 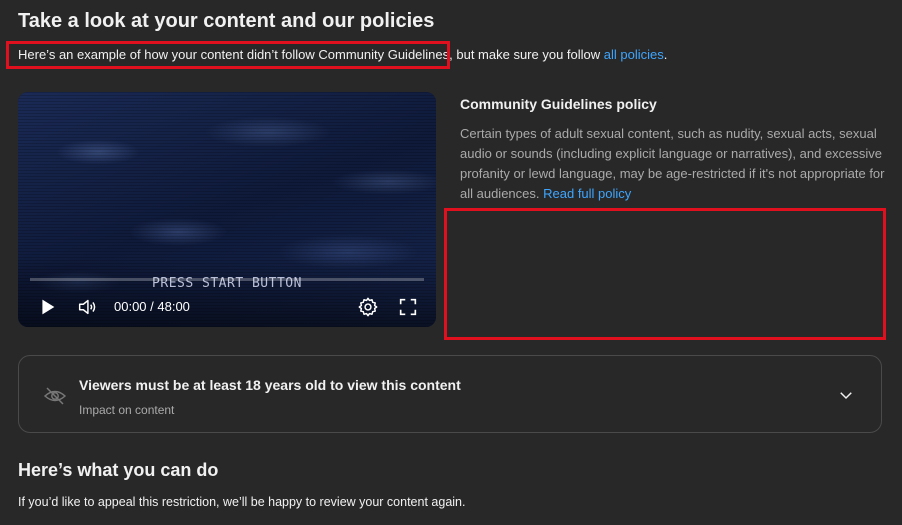 I want to click on read-full-policy-link: Read full policy, so click(x=587, y=193).